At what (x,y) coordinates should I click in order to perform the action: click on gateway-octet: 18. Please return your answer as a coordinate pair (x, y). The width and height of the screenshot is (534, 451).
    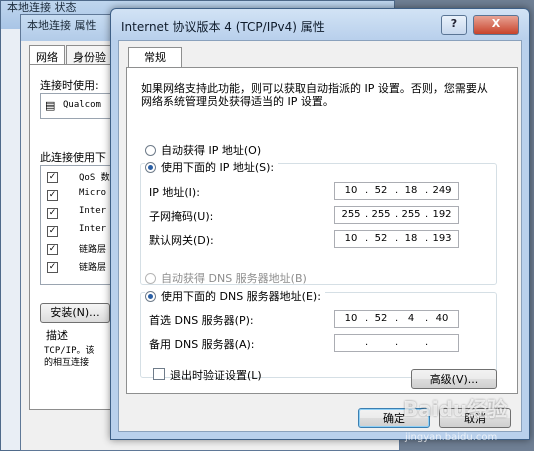
    Looking at the image, I should click on (411, 238).